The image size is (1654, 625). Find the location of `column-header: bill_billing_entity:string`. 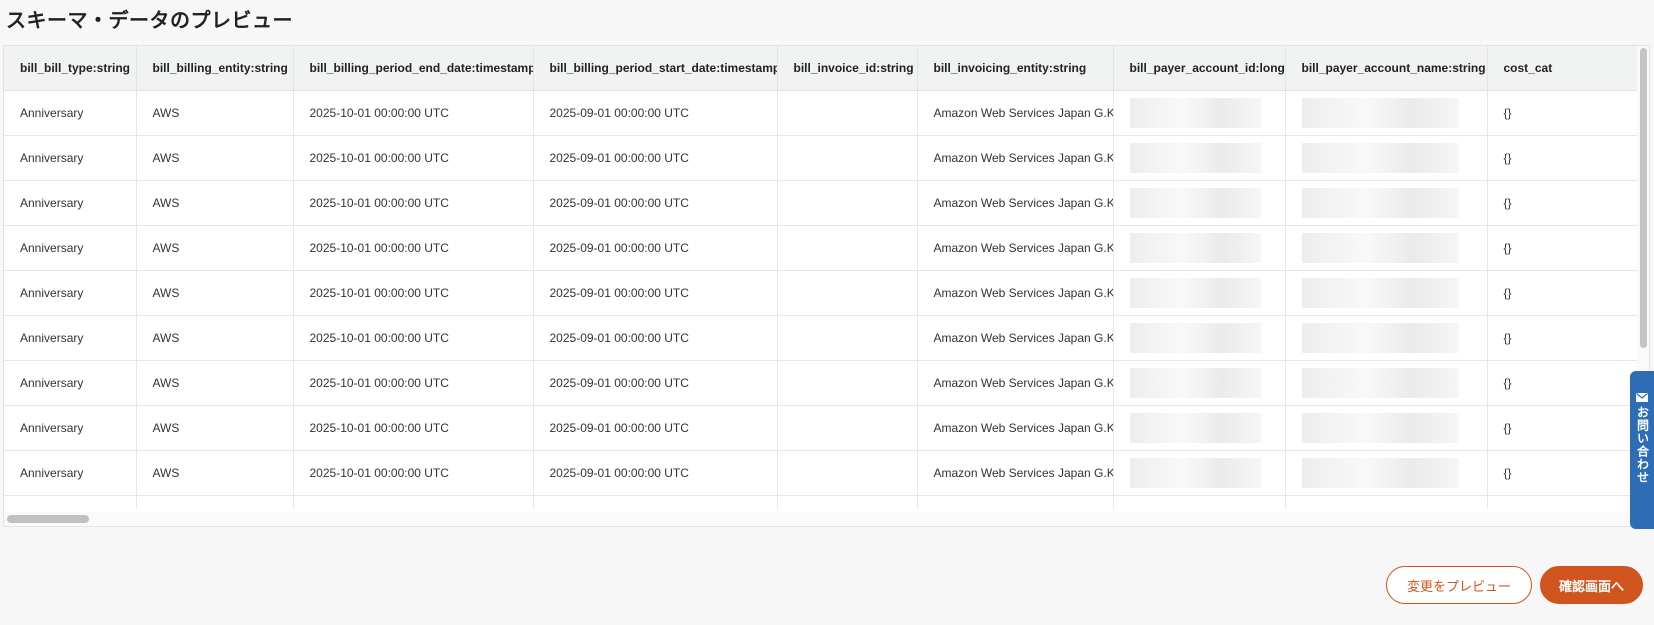

column-header: bill_billing_entity:string is located at coordinates (215, 68).